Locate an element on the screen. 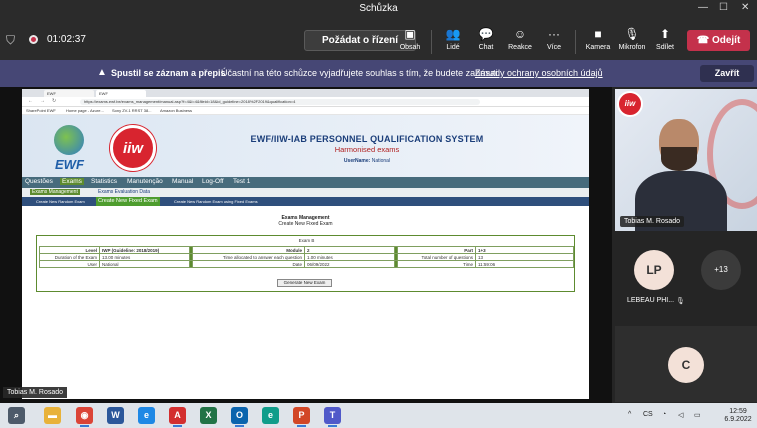 This screenshot has width=757, height=428. volume-icon: ◁ is located at coordinates (680, 415).